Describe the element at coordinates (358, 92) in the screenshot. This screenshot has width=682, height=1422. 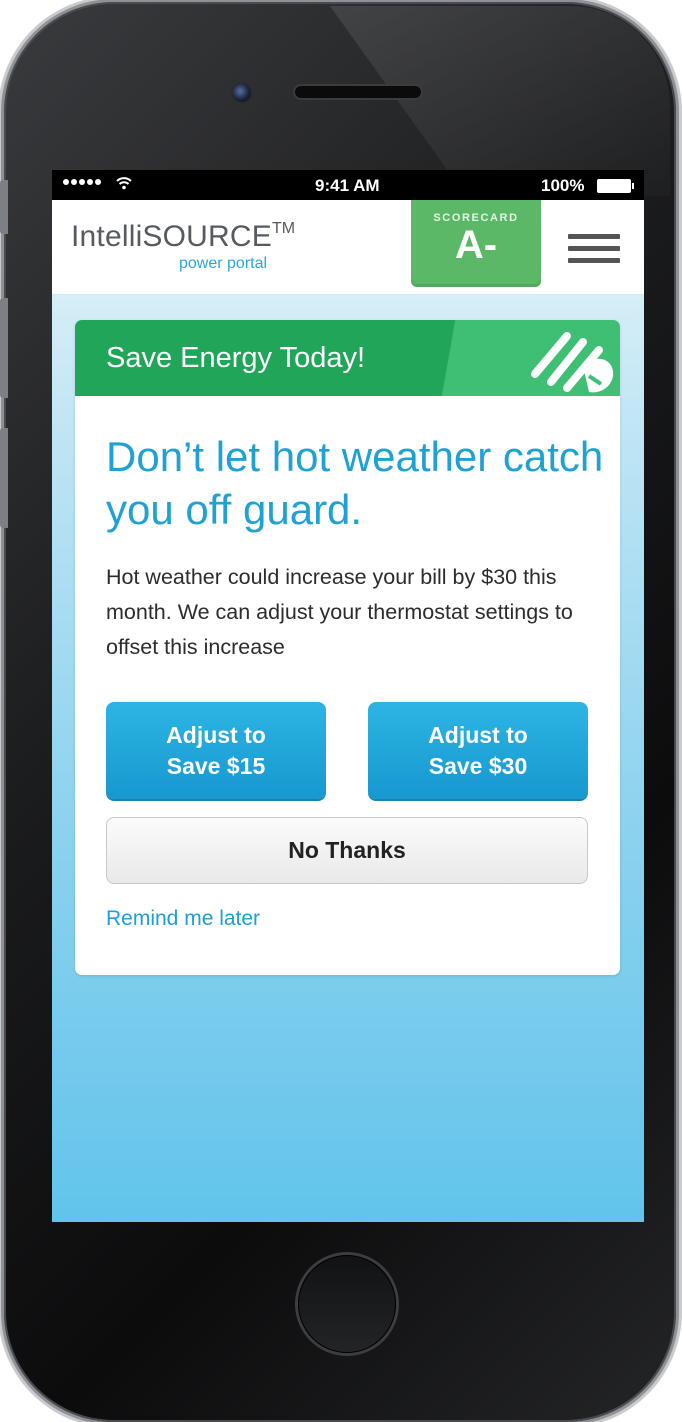
I see `earpiece-speaker` at that location.